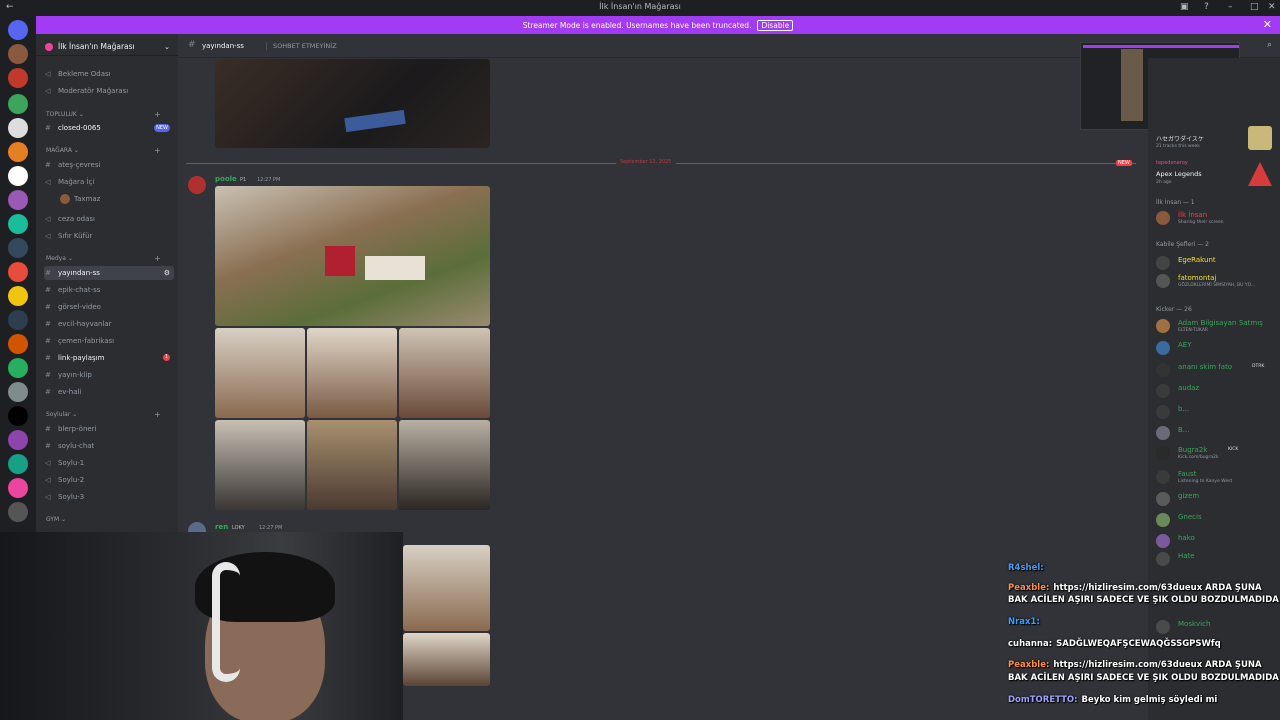 The height and width of the screenshot is (720, 1280). What do you see at coordinates (107, 47) in the screenshot?
I see `guild-header: İlk İnsan'ın Mağarası ⌄` at bounding box center [107, 47].